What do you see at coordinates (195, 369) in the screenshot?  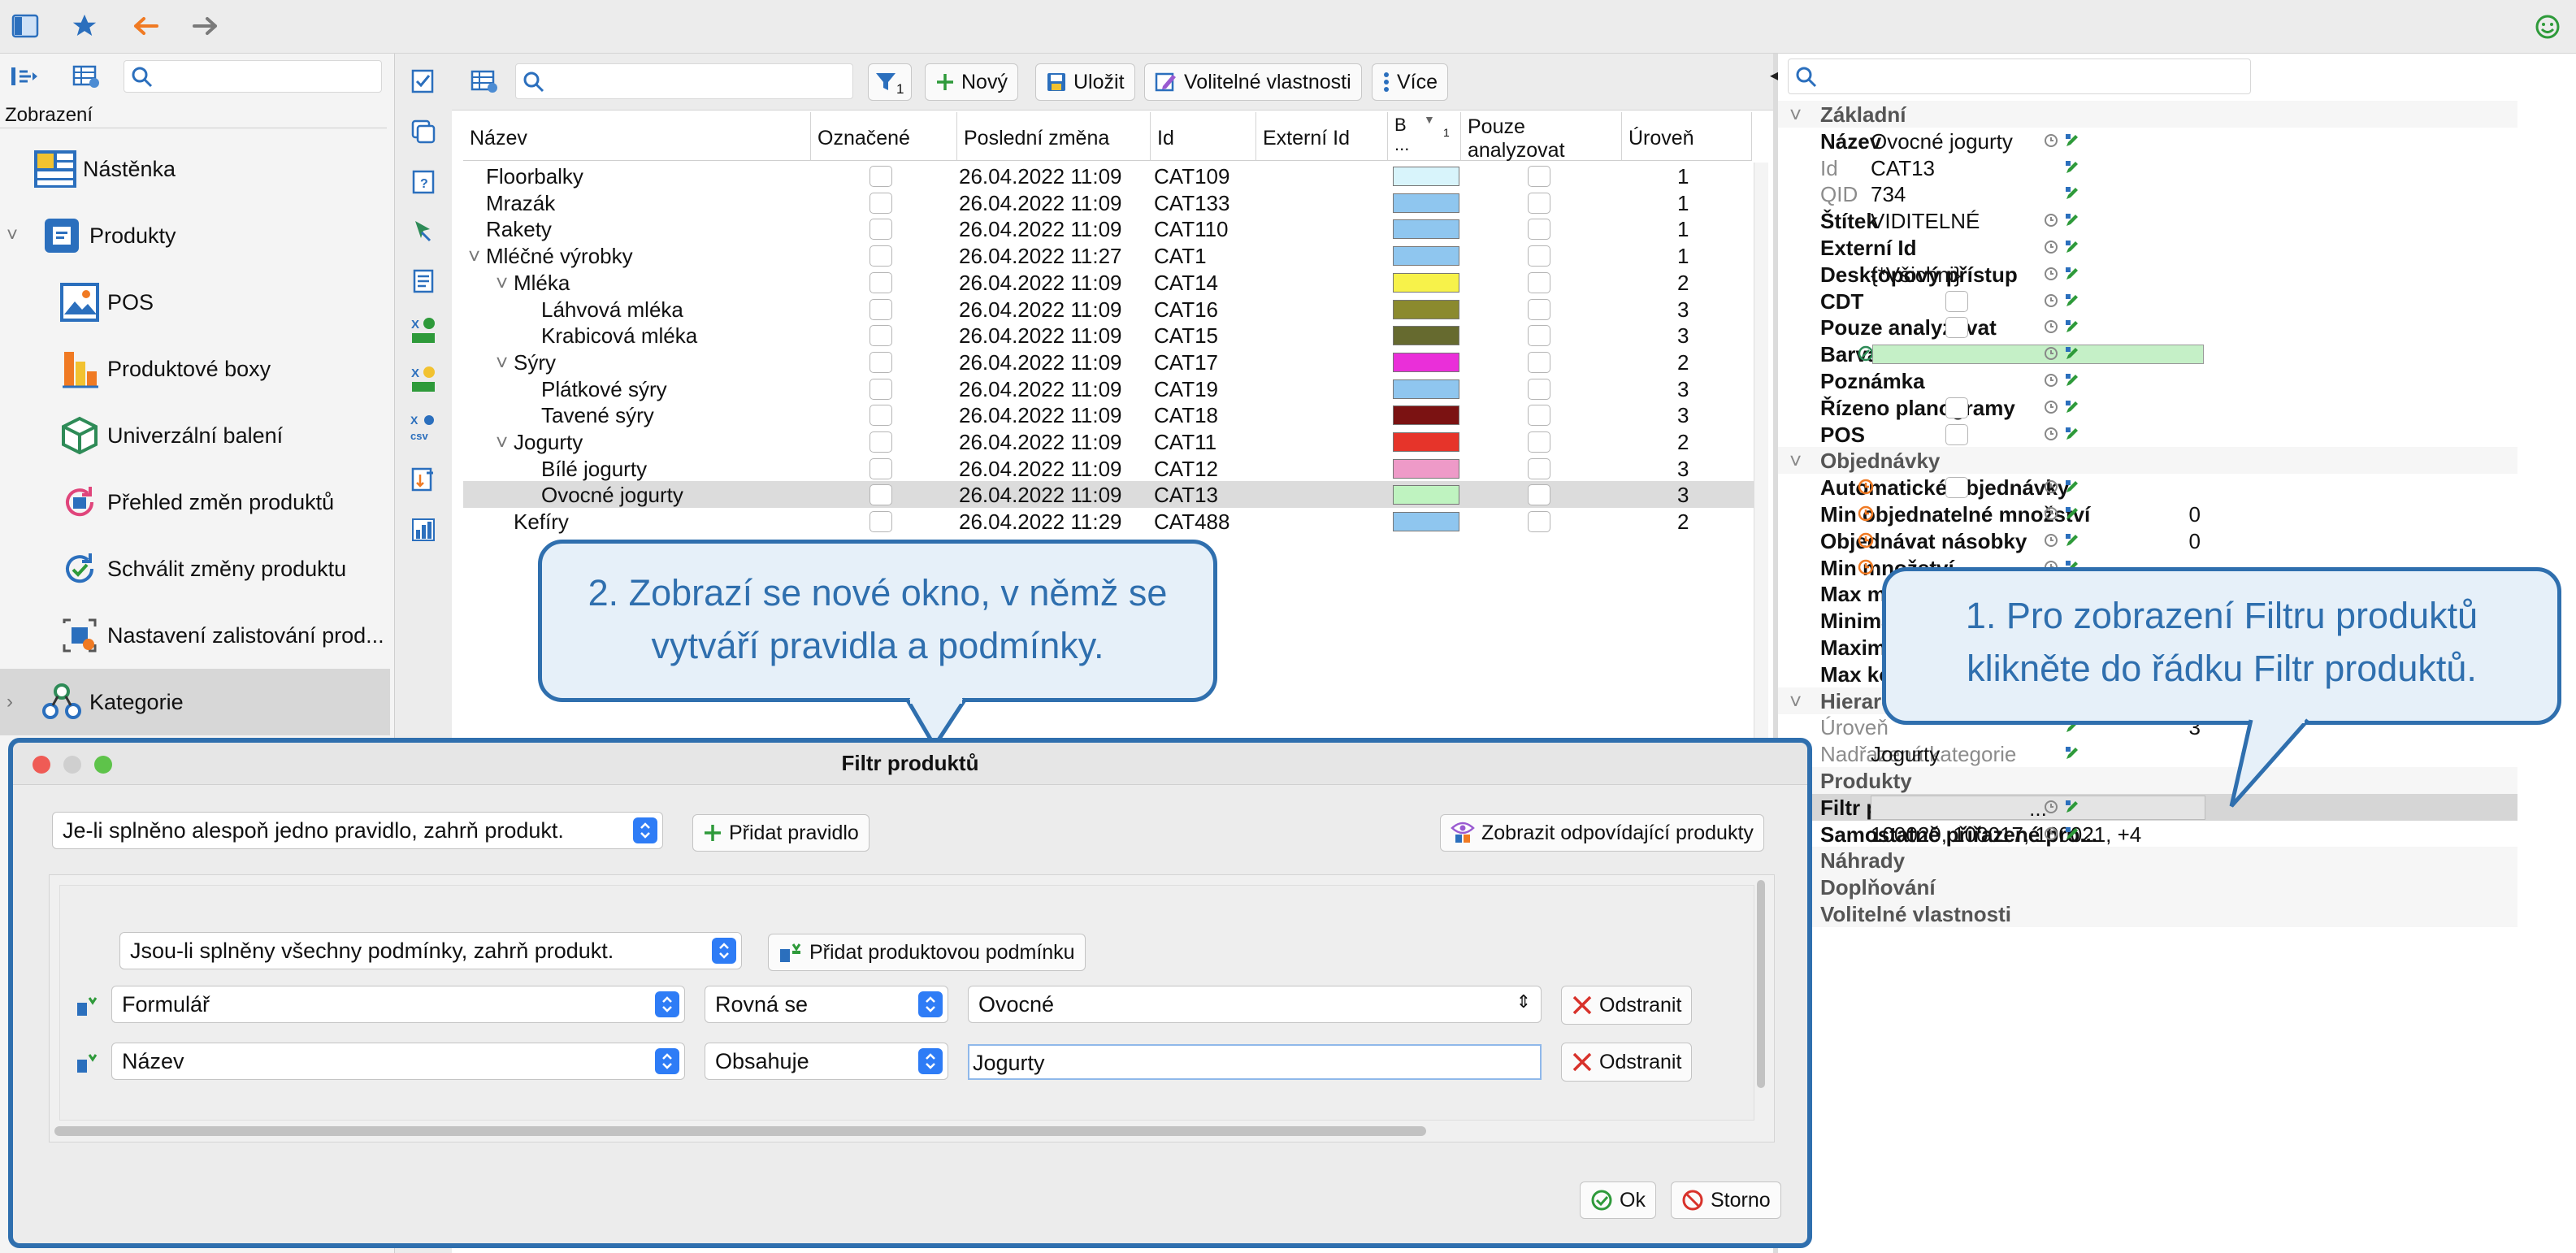 I see `nav-item-product-boxes: Produktové boxy` at bounding box center [195, 369].